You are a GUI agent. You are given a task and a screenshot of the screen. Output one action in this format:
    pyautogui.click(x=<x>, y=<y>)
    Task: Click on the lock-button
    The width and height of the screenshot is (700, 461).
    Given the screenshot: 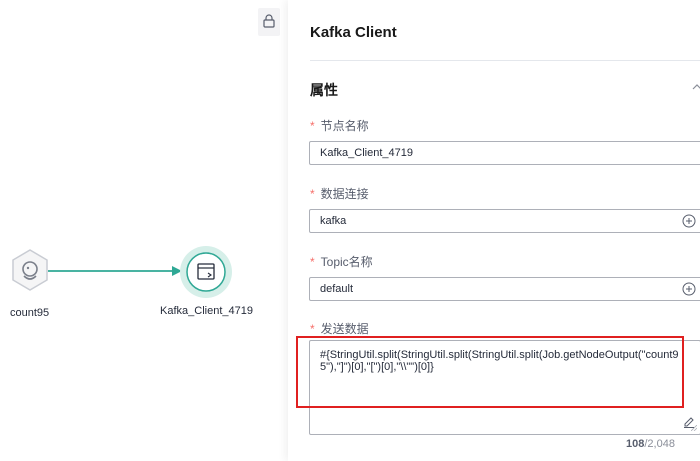 What is the action you would take?
    pyautogui.click(x=269, y=22)
    